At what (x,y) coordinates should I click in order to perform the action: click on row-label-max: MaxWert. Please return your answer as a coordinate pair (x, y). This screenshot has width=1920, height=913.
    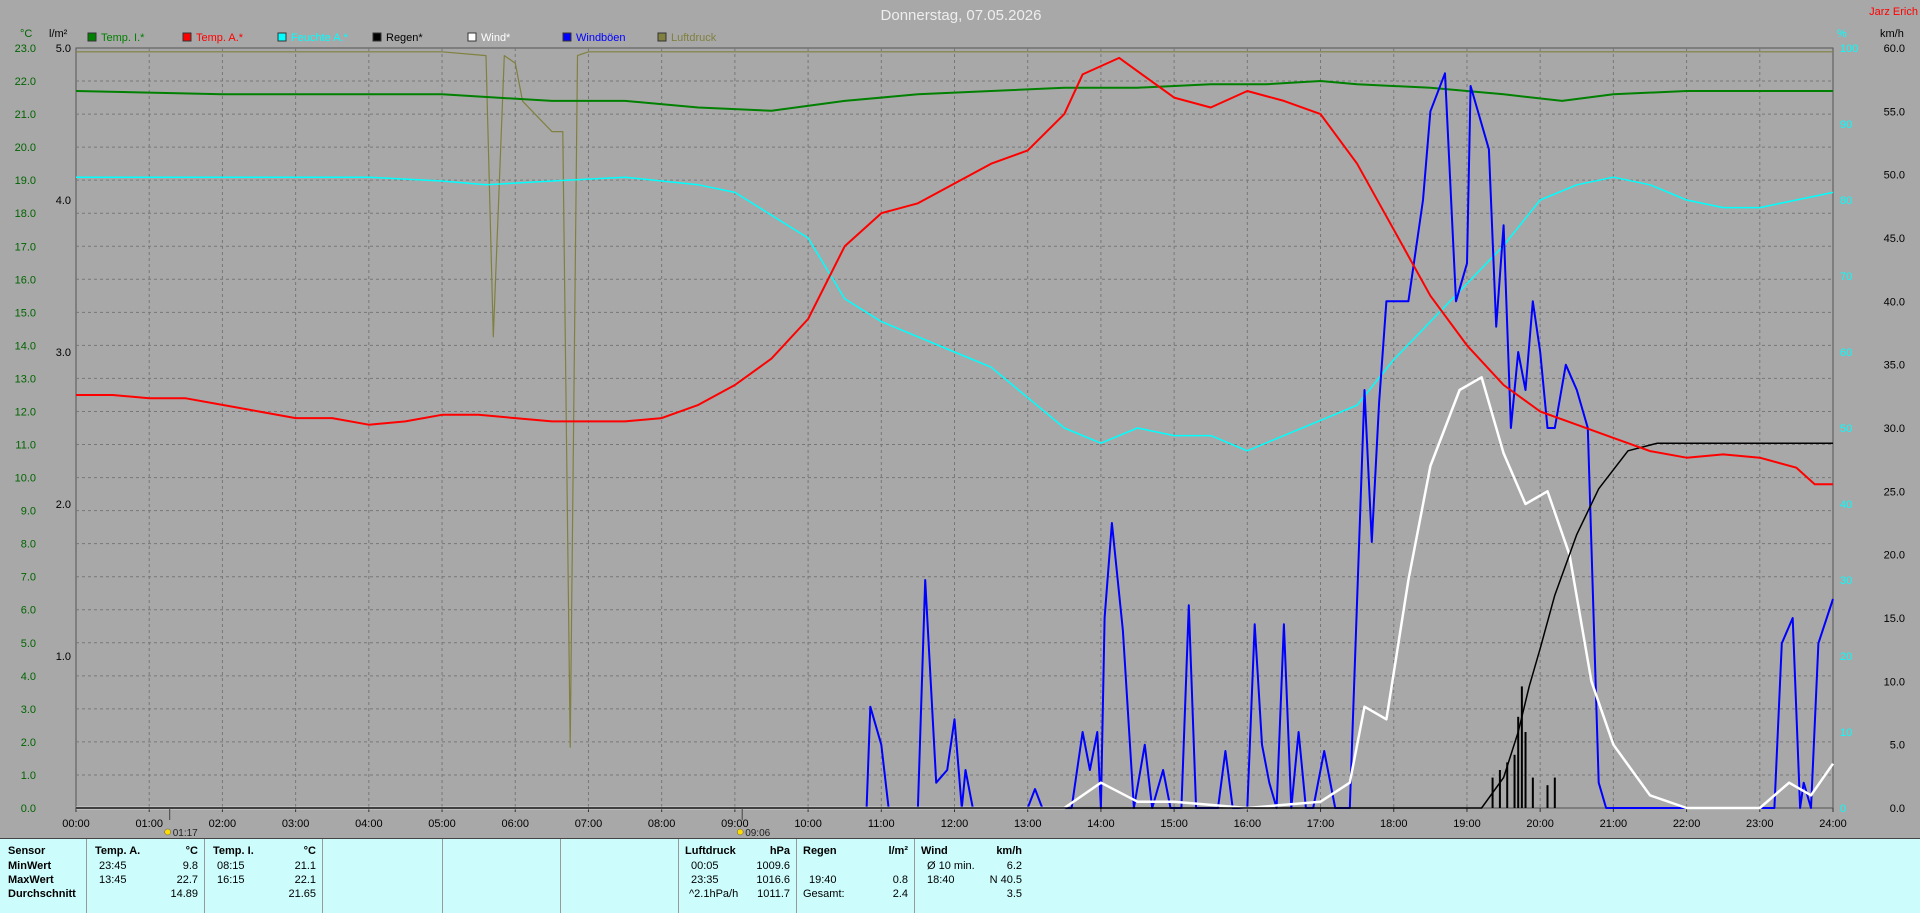
    Looking at the image, I should click on (31, 880).